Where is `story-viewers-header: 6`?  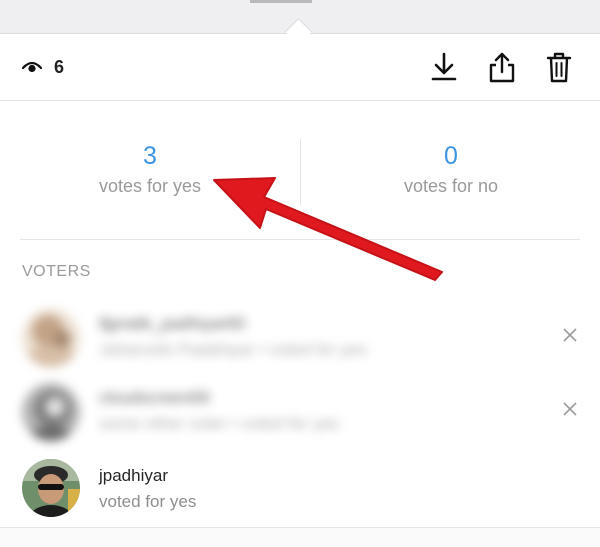 story-viewers-header: 6 is located at coordinates (300, 67).